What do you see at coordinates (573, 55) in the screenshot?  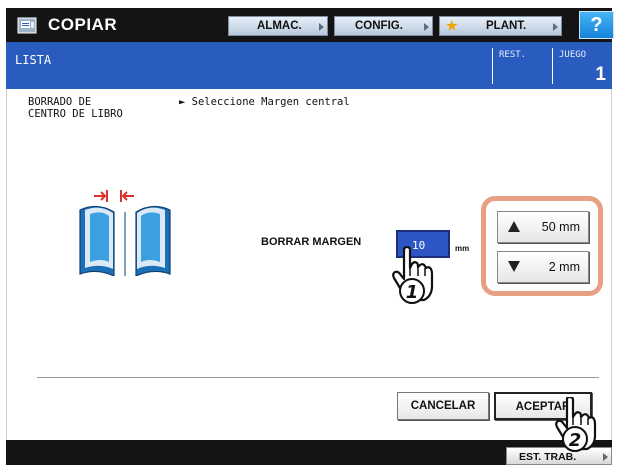 I see `juego-label: JUEGO` at bounding box center [573, 55].